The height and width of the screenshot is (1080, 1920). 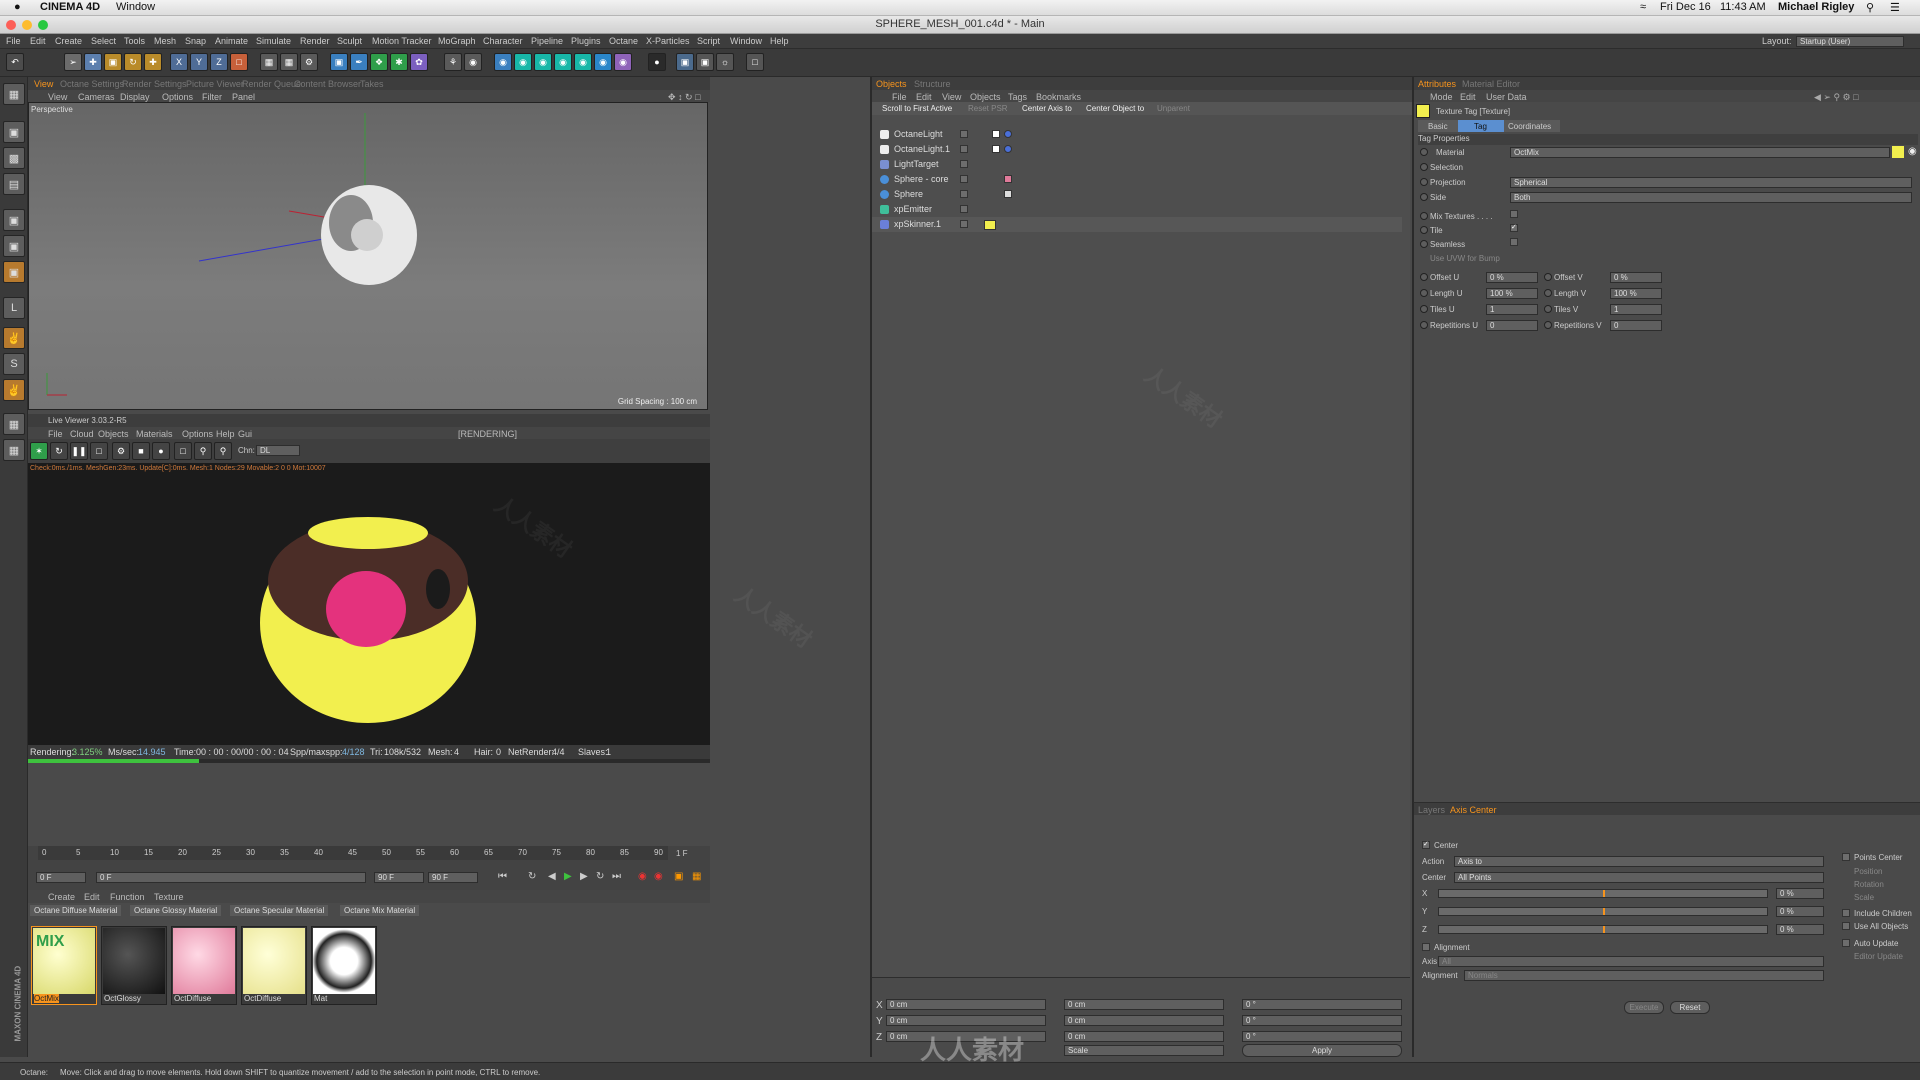 What do you see at coordinates (82, 434) in the screenshot?
I see `lv-menu-cloud: Cloud` at bounding box center [82, 434].